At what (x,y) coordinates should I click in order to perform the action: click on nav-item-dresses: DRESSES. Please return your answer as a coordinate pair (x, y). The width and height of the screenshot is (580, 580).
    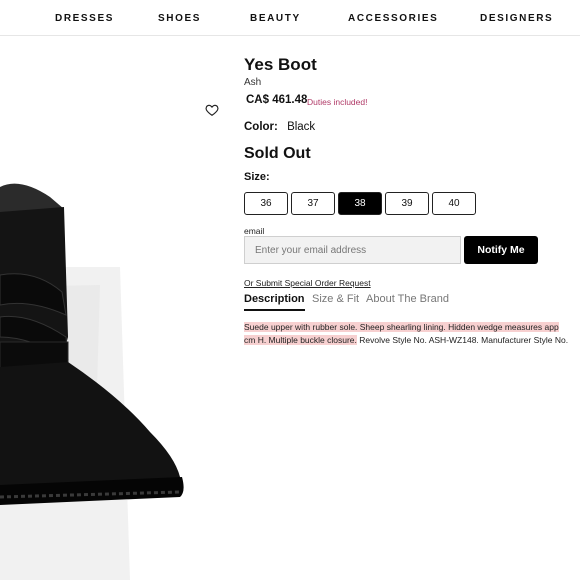
    Looking at the image, I should click on (84, 18).